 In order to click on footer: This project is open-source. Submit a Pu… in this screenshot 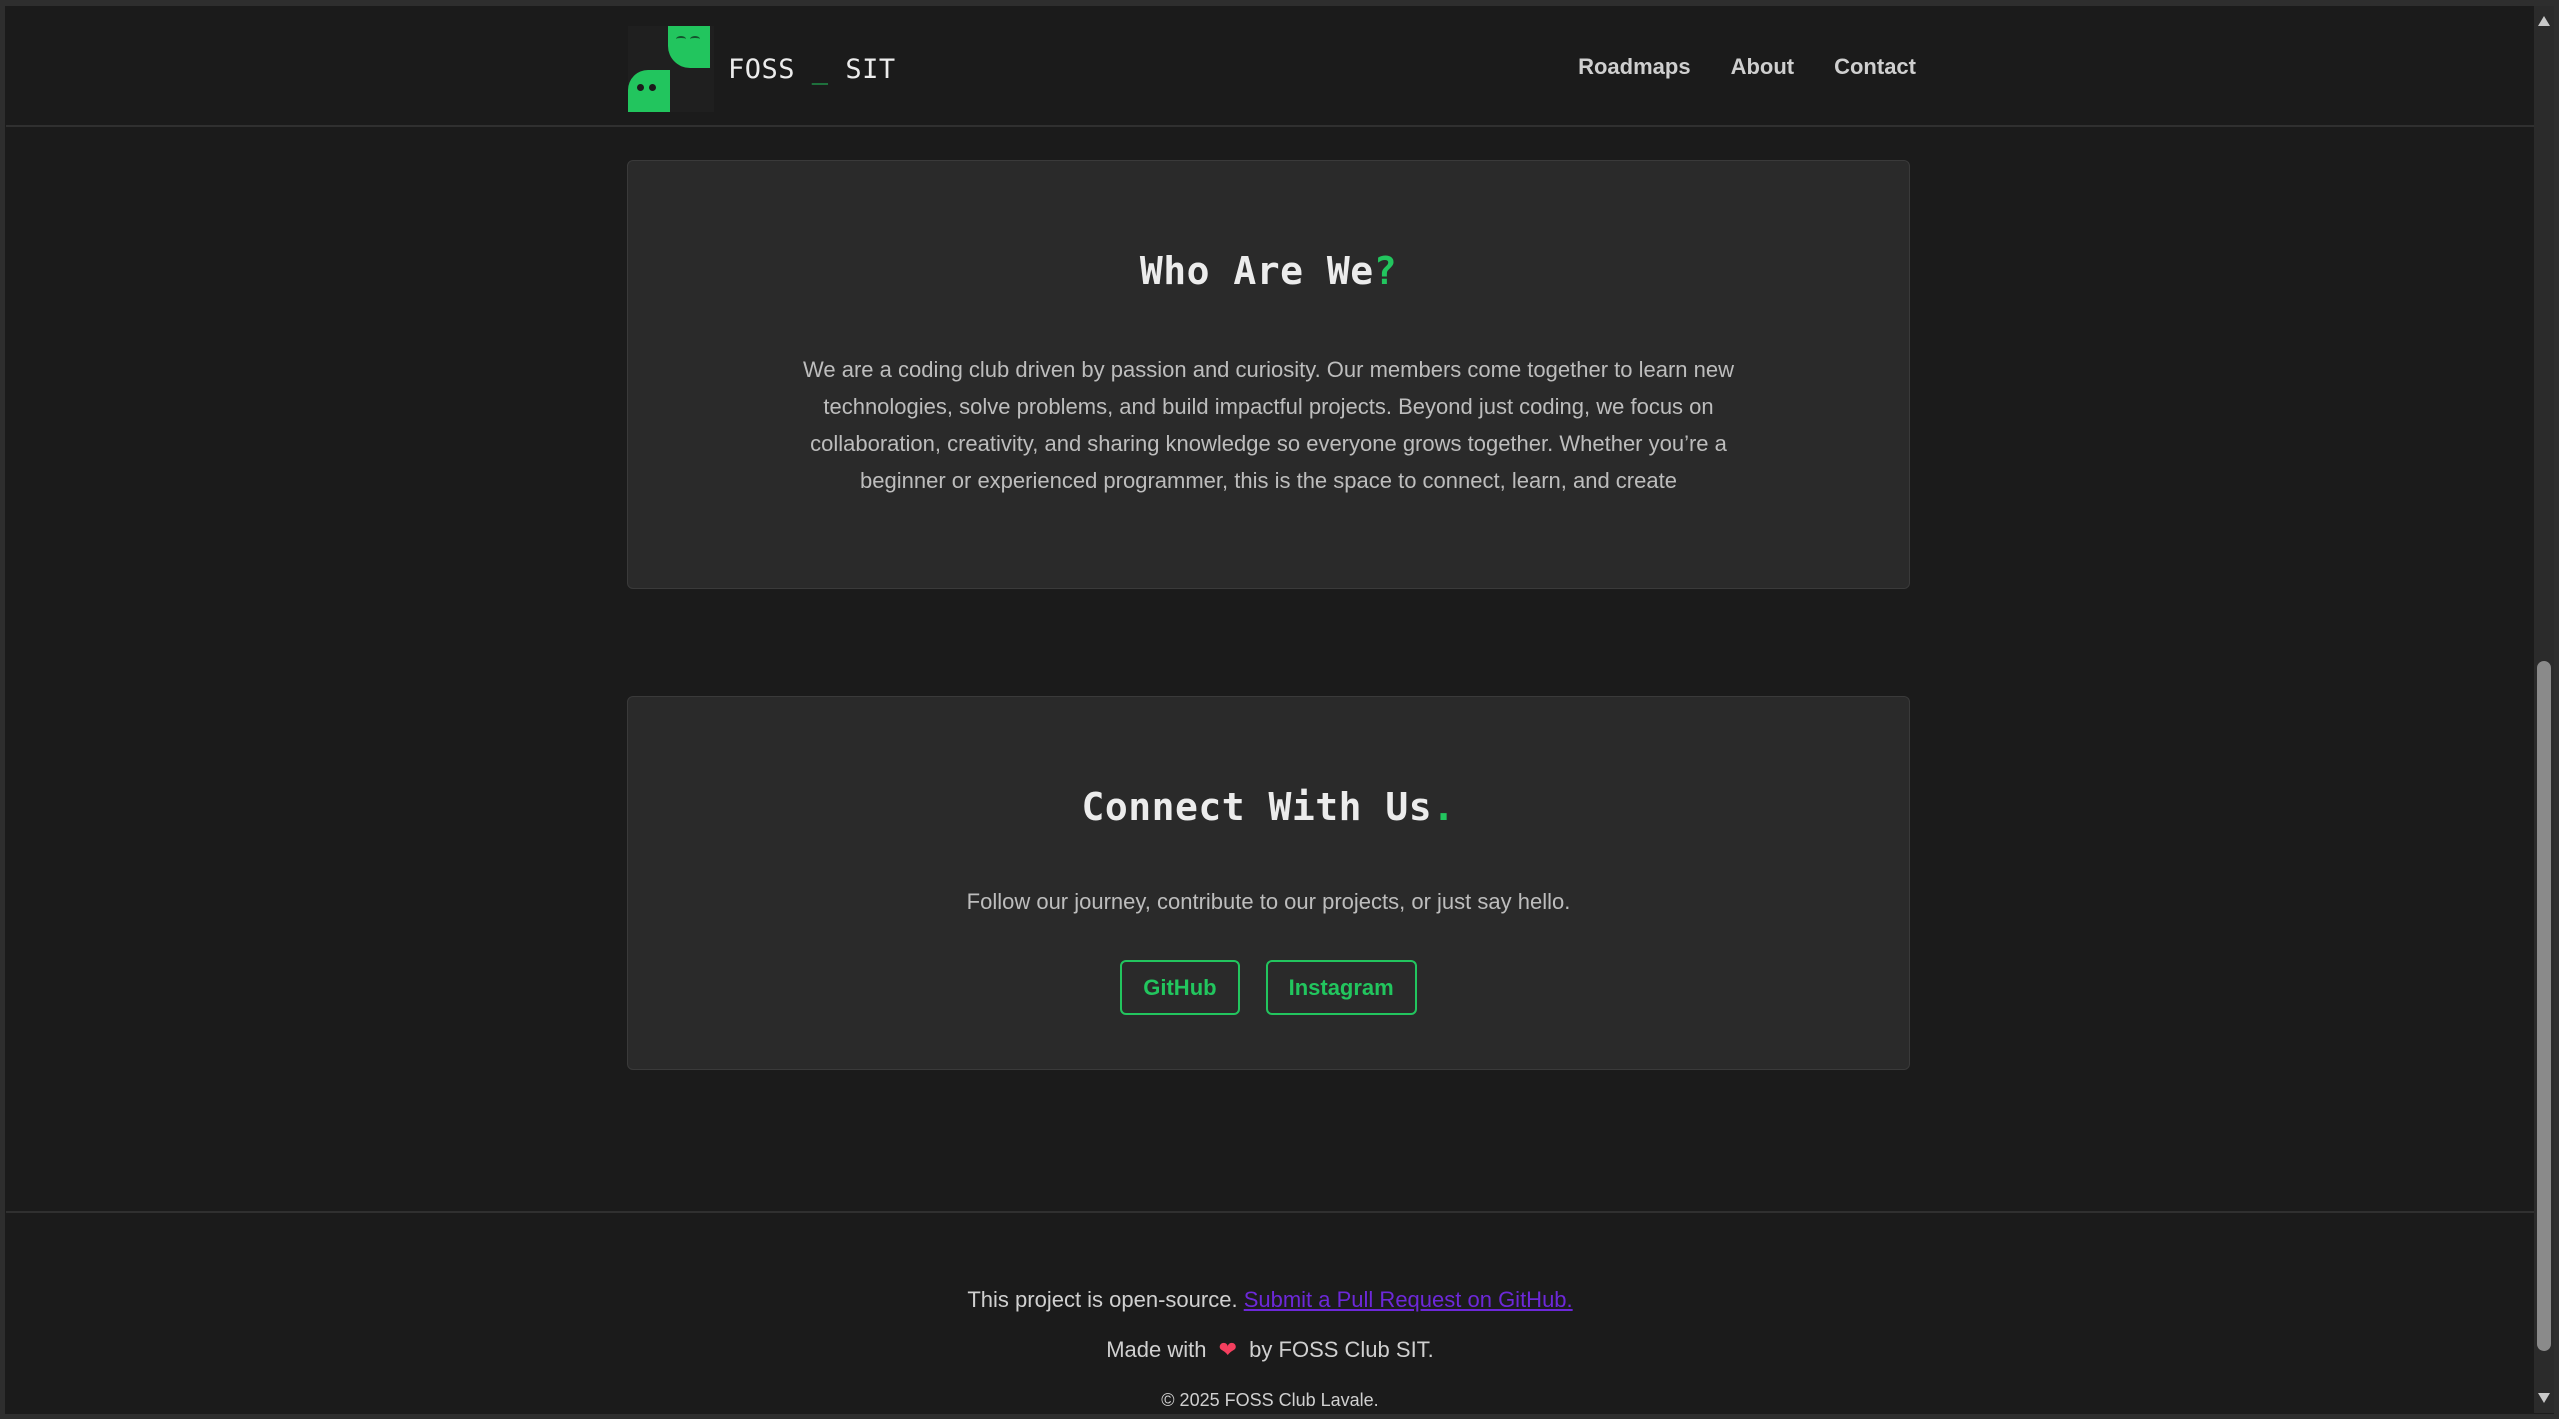, I will do `click(1270, 1312)`.